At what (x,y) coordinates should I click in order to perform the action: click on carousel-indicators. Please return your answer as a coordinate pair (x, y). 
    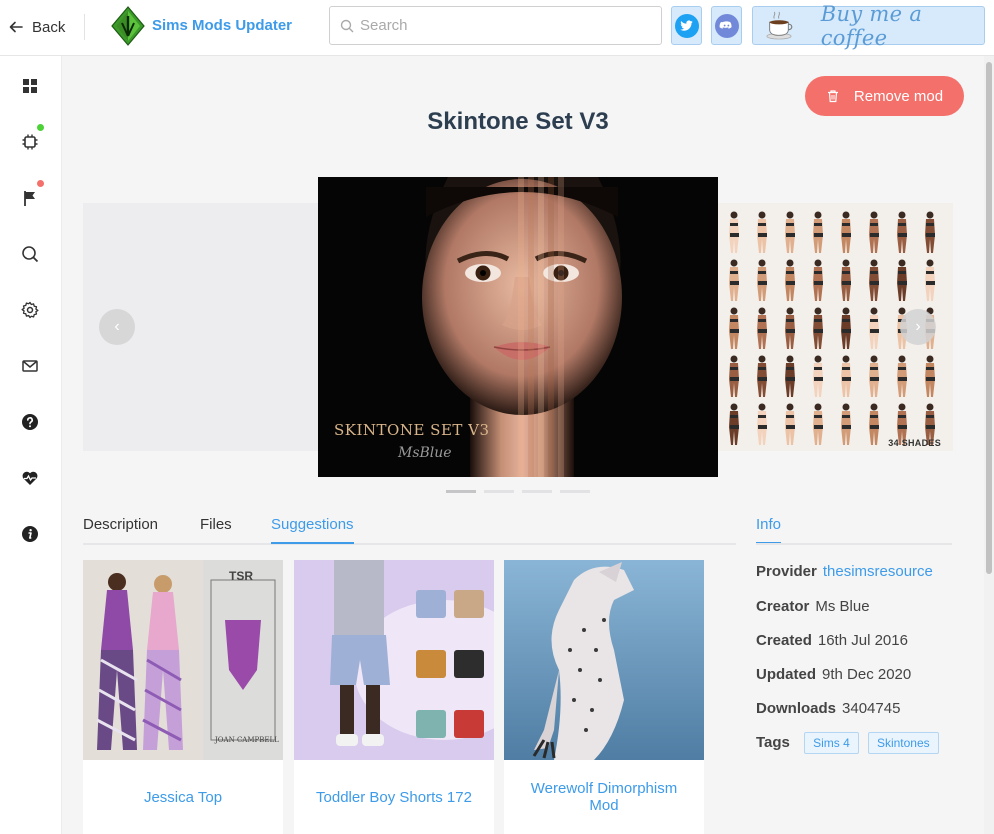
    Looking at the image, I should click on (518, 491).